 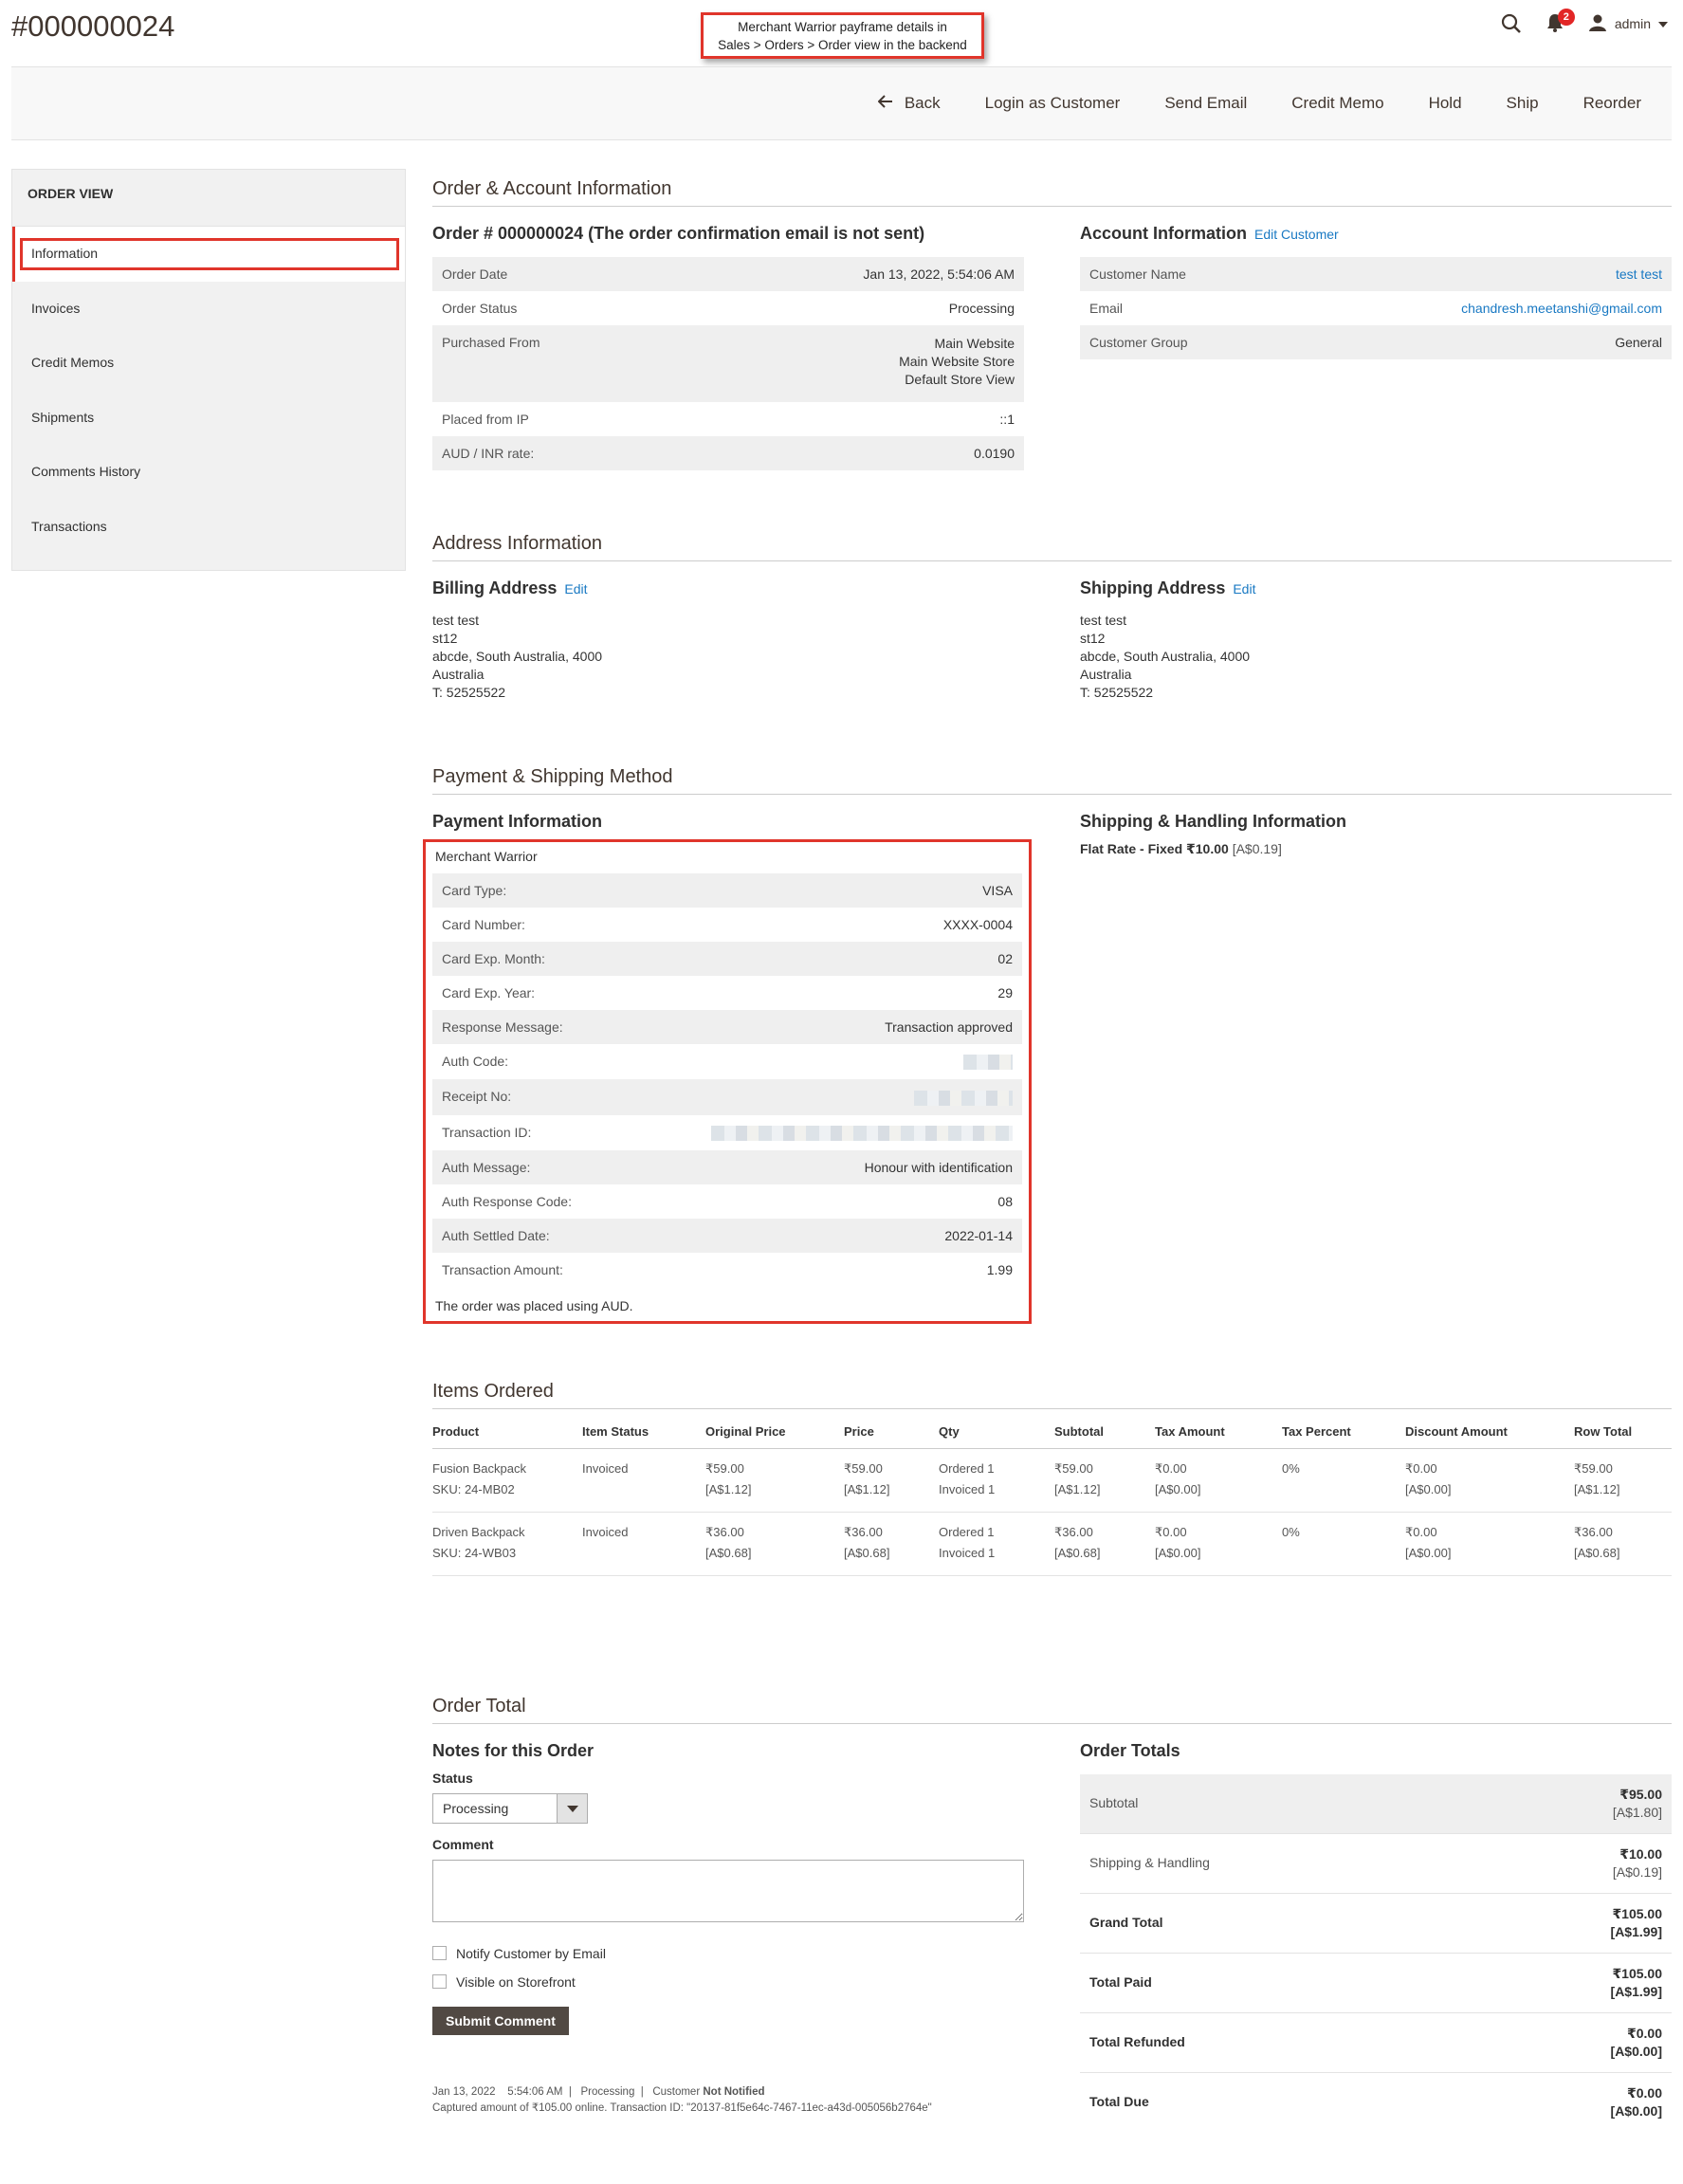 What do you see at coordinates (485, 420) in the screenshot?
I see `row-label: Placed from IP` at bounding box center [485, 420].